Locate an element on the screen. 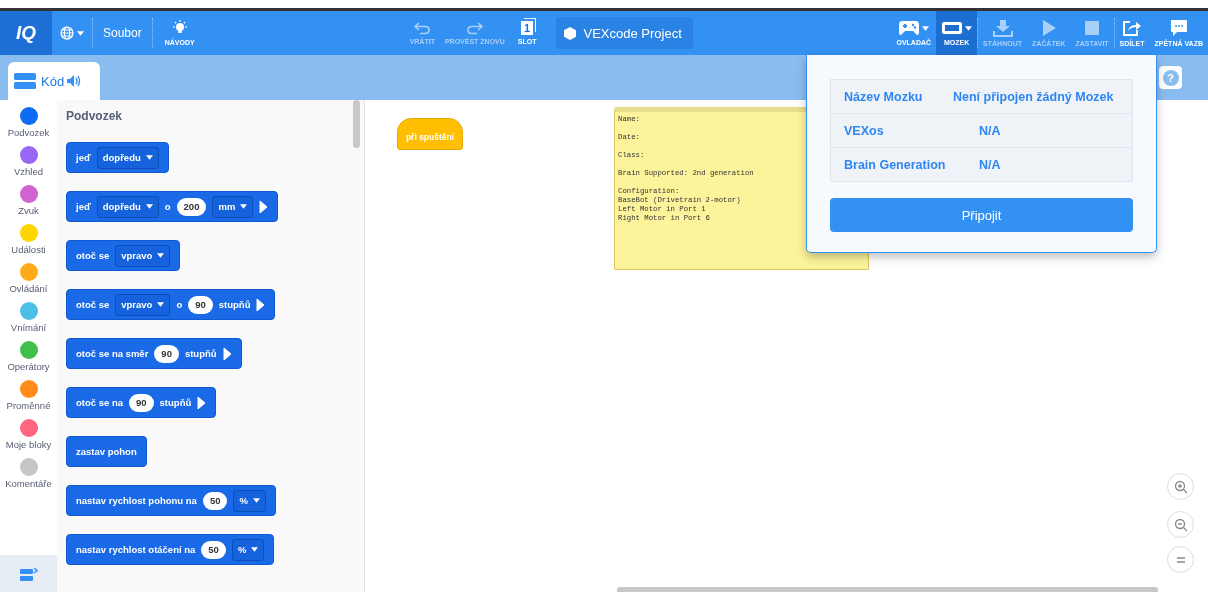 This screenshot has height=592, width=1208. category-item: Proměnné is located at coordinates (28, 399).